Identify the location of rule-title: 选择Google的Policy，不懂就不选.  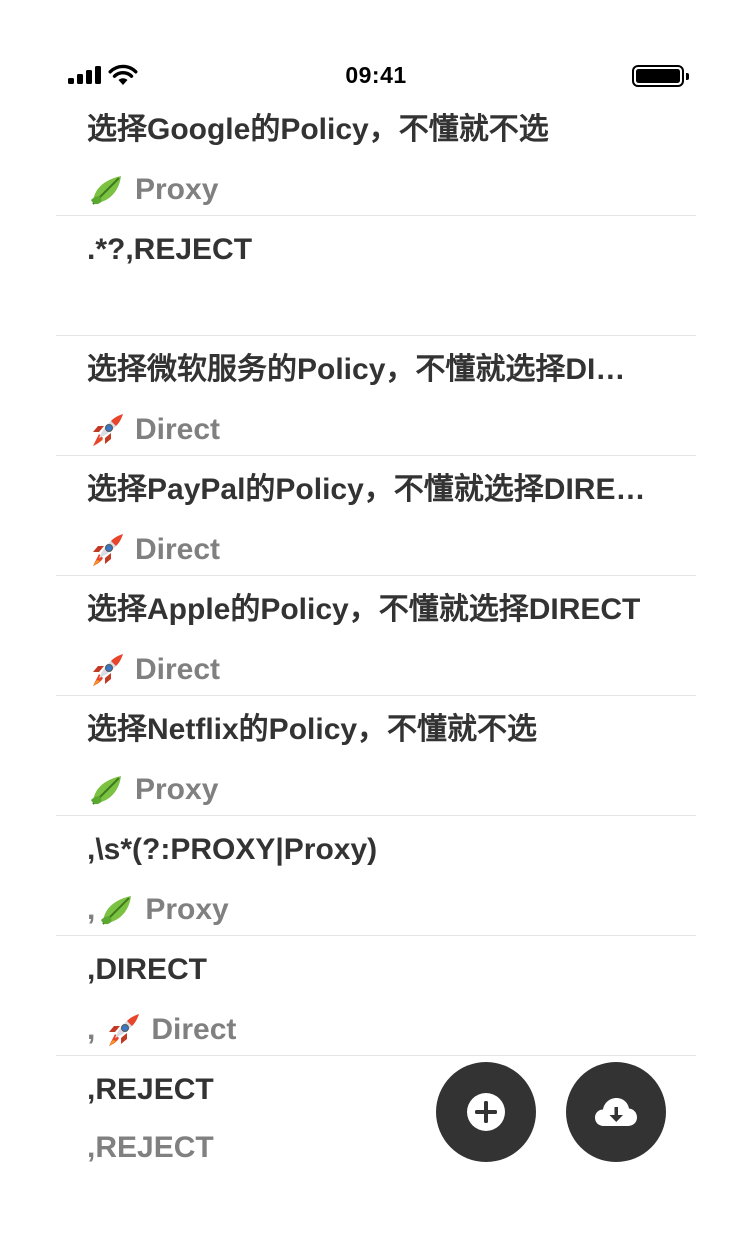
(318, 129).